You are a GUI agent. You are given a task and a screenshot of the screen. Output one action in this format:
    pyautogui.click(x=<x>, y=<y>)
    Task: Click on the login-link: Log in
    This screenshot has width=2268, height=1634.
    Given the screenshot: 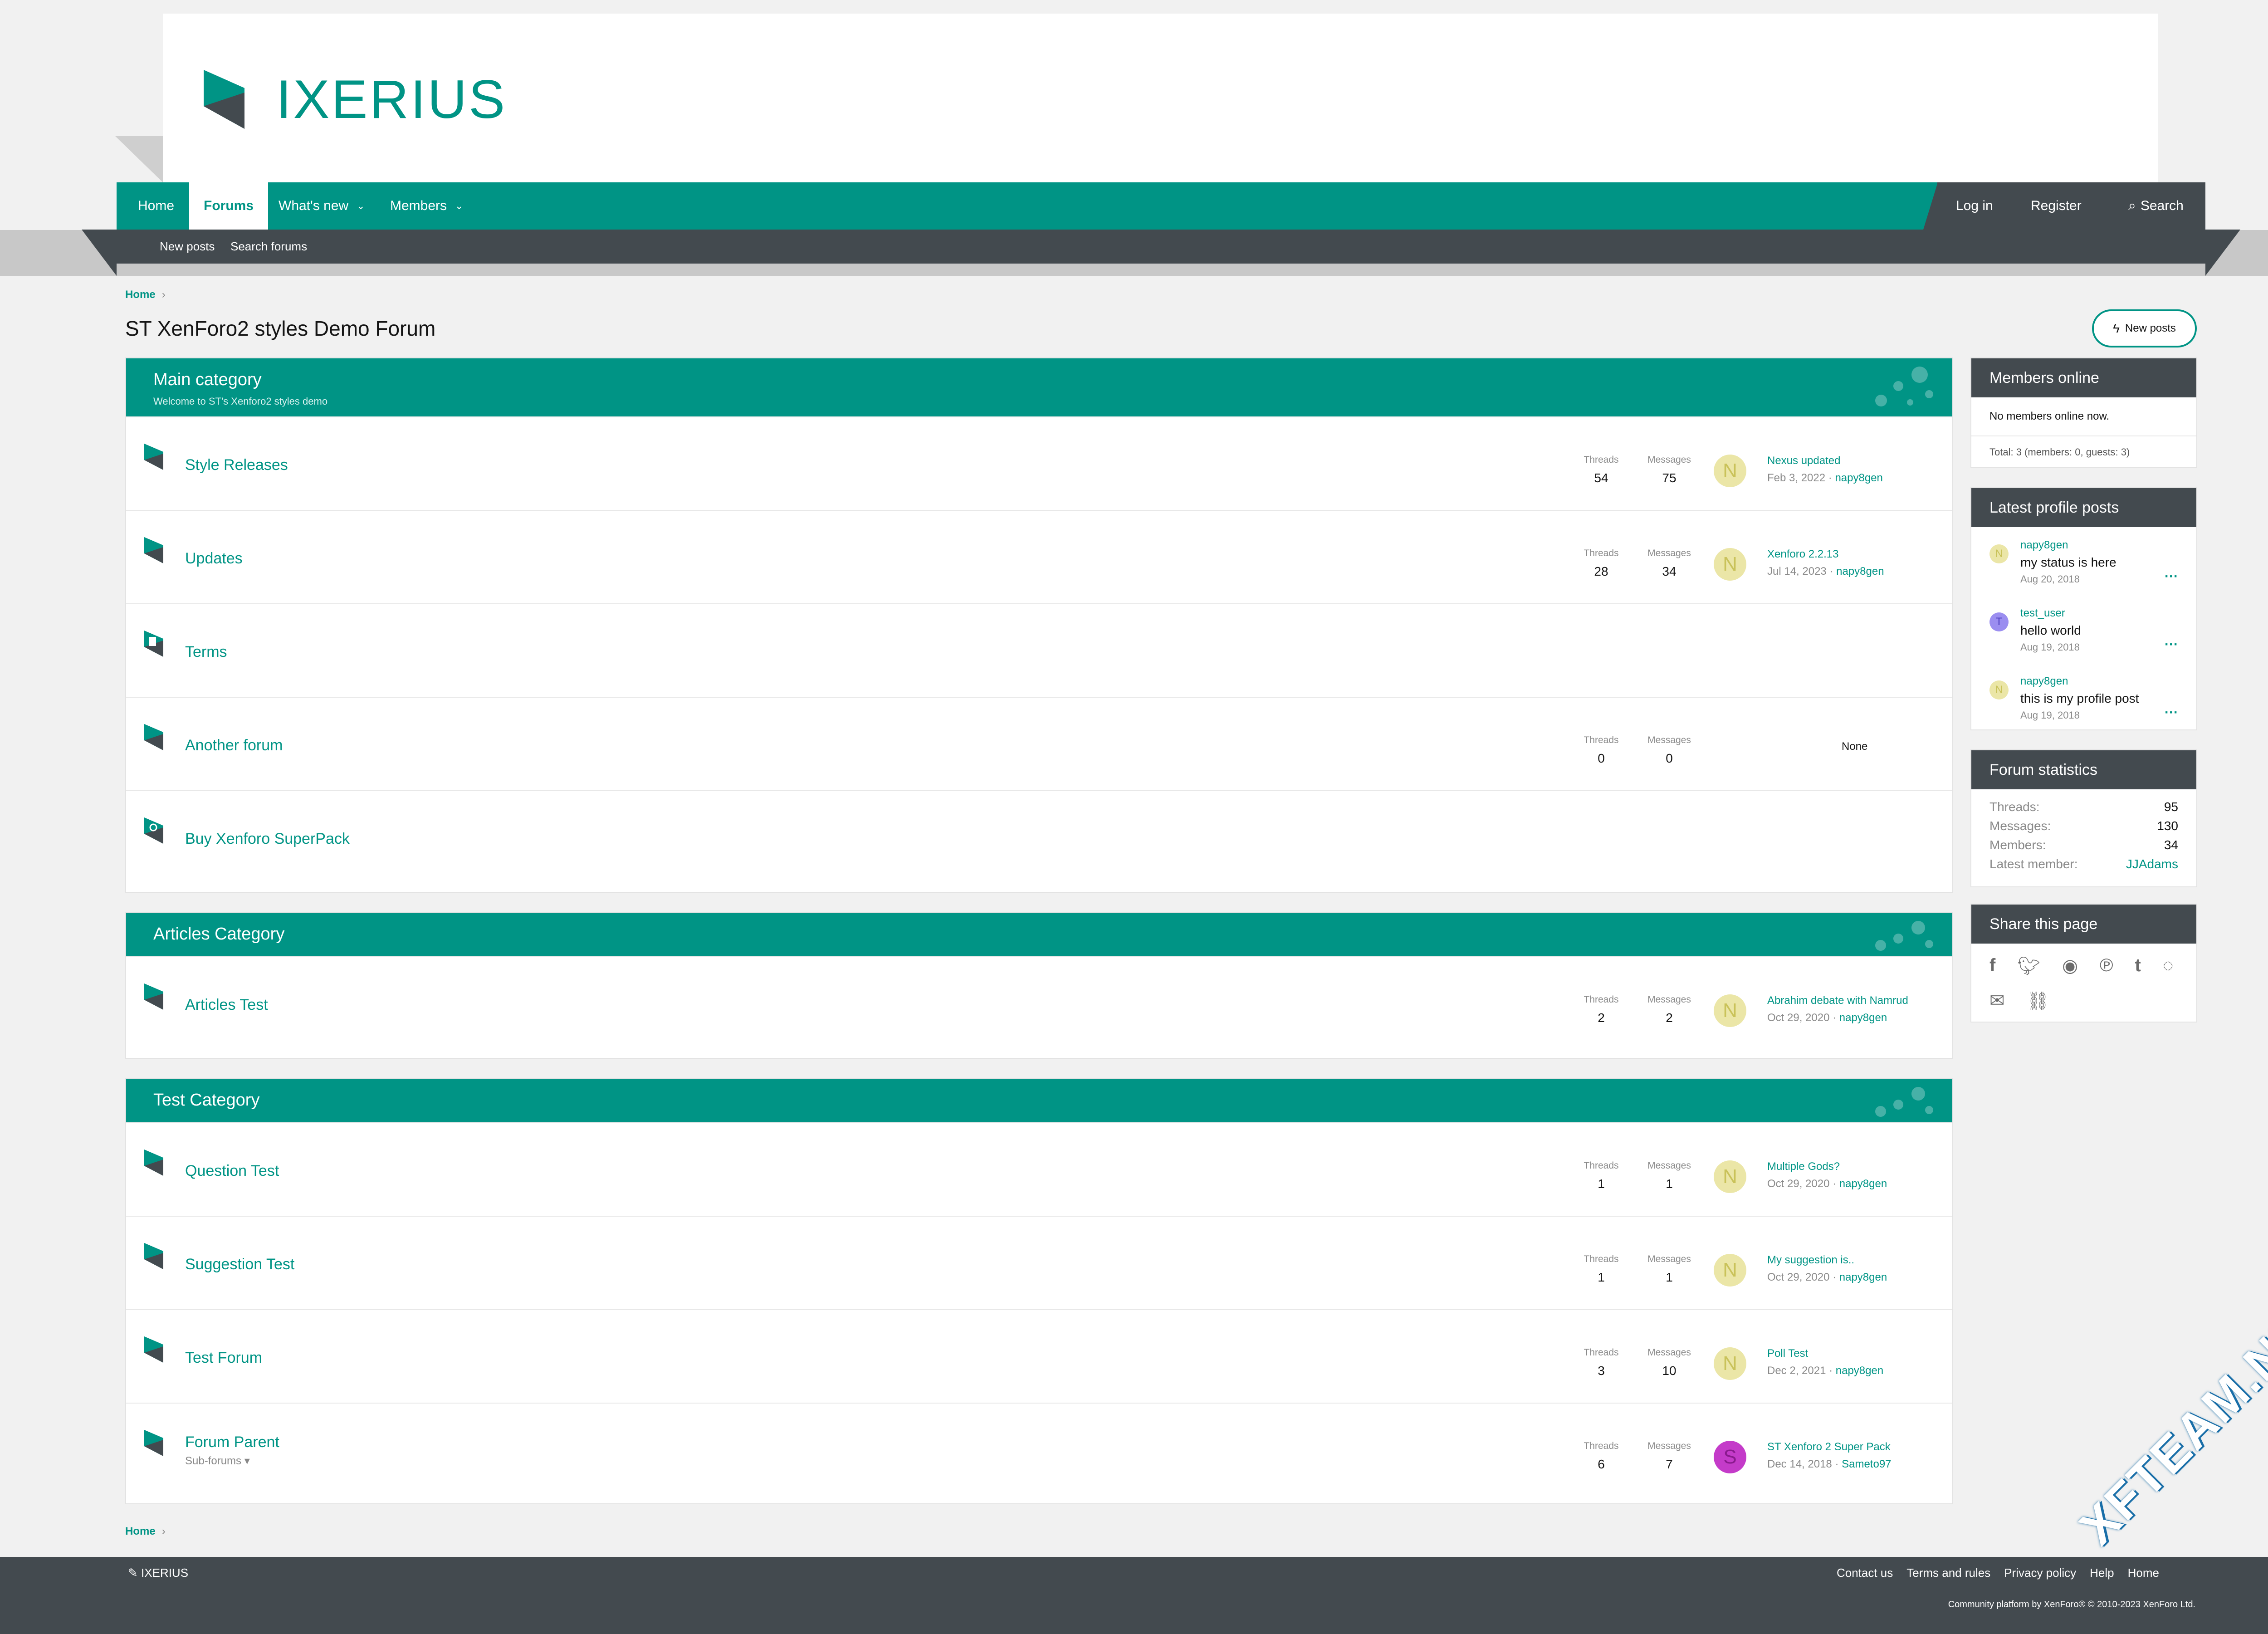 What is the action you would take?
    pyautogui.click(x=1974, y=206)
    